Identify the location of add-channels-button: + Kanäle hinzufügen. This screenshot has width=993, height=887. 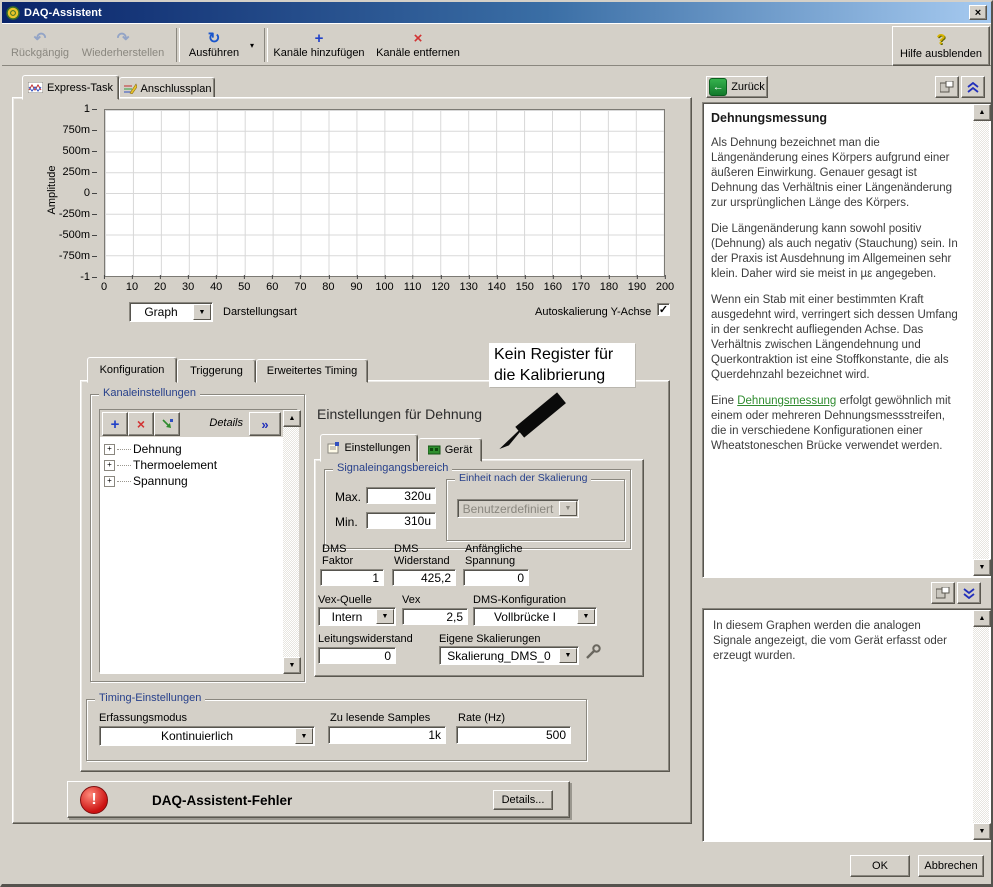
(319, 45).